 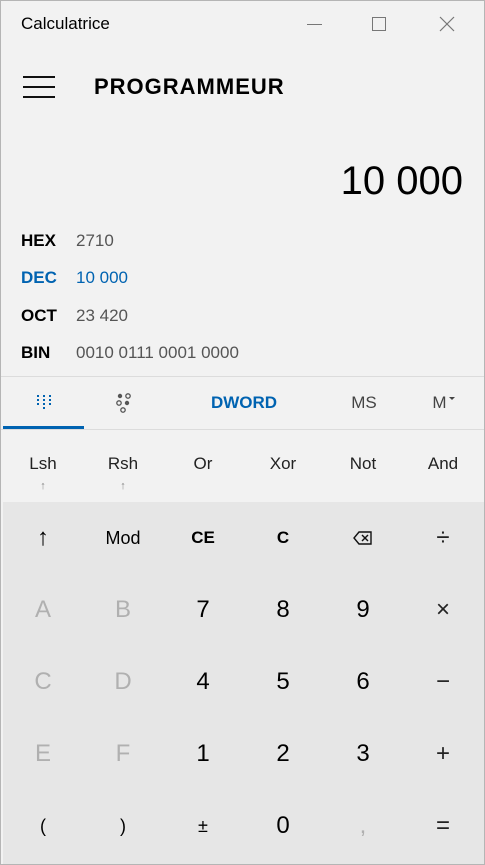 I want to click on shift-button: ↑, so click(x=43, y=538).